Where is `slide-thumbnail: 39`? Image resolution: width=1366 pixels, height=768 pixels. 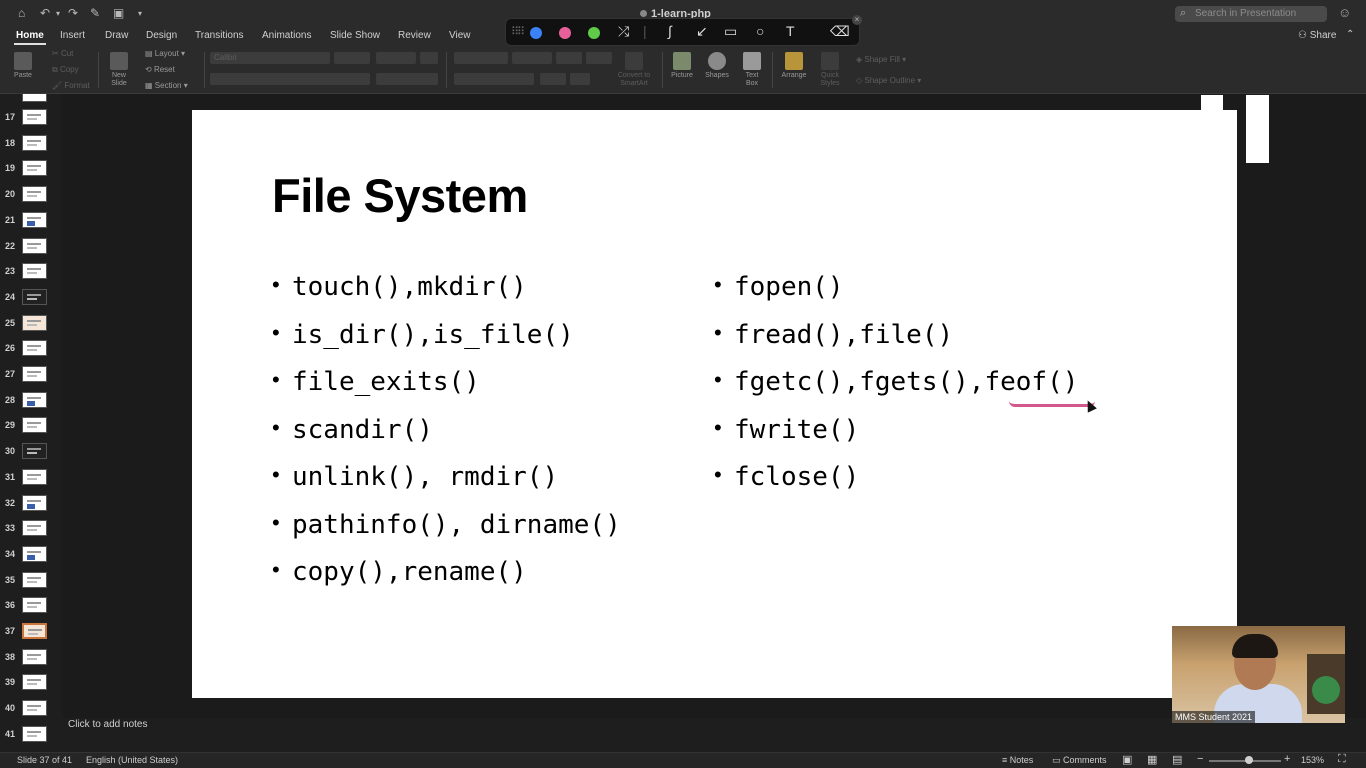
slide-thumbnail: 39 is located at coordinates (31, 683).